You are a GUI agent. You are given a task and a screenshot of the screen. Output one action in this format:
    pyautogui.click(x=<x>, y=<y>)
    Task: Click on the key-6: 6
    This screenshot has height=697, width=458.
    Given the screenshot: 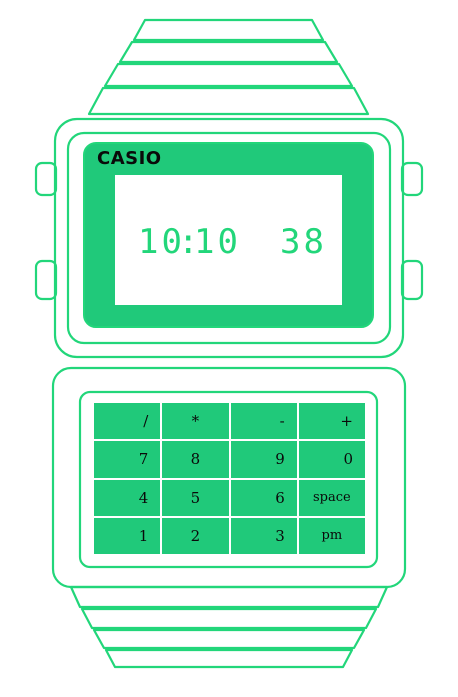 What is the action you would take?
    pyautogui.click(x=263, y=497)
    